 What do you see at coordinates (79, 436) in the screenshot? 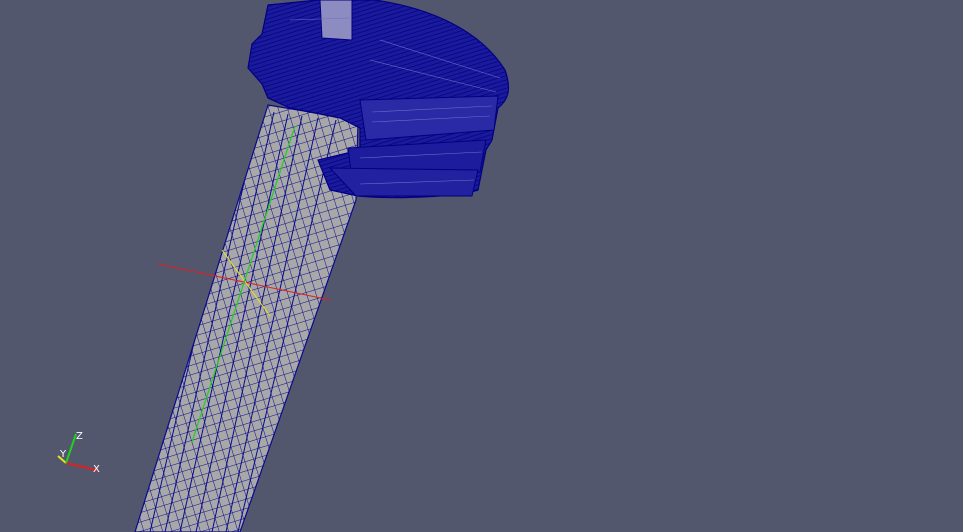
I see `z-axis-label: Z` at bounding box center [79, 436].